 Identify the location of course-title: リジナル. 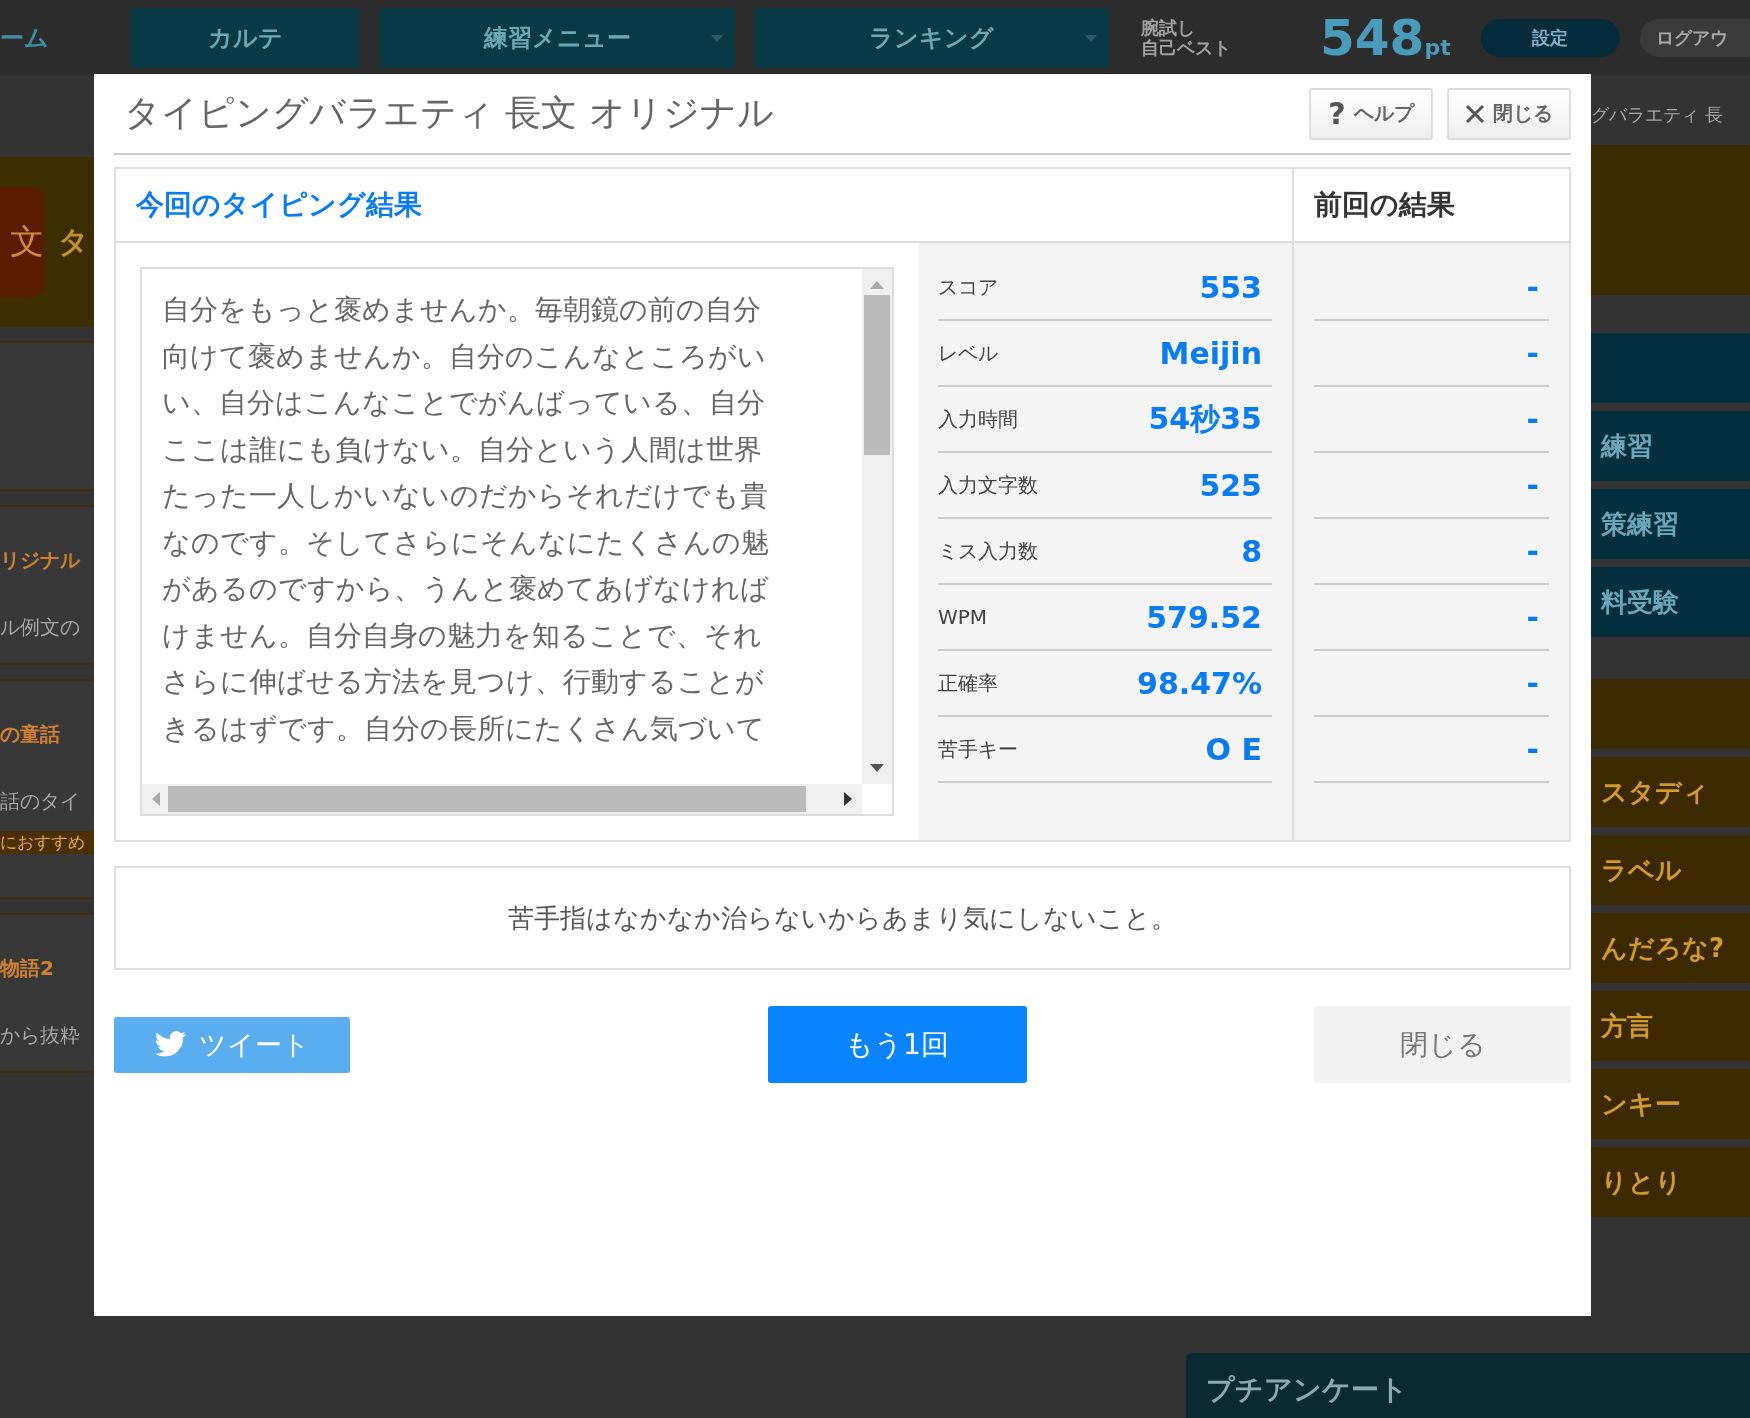
(41, 560).